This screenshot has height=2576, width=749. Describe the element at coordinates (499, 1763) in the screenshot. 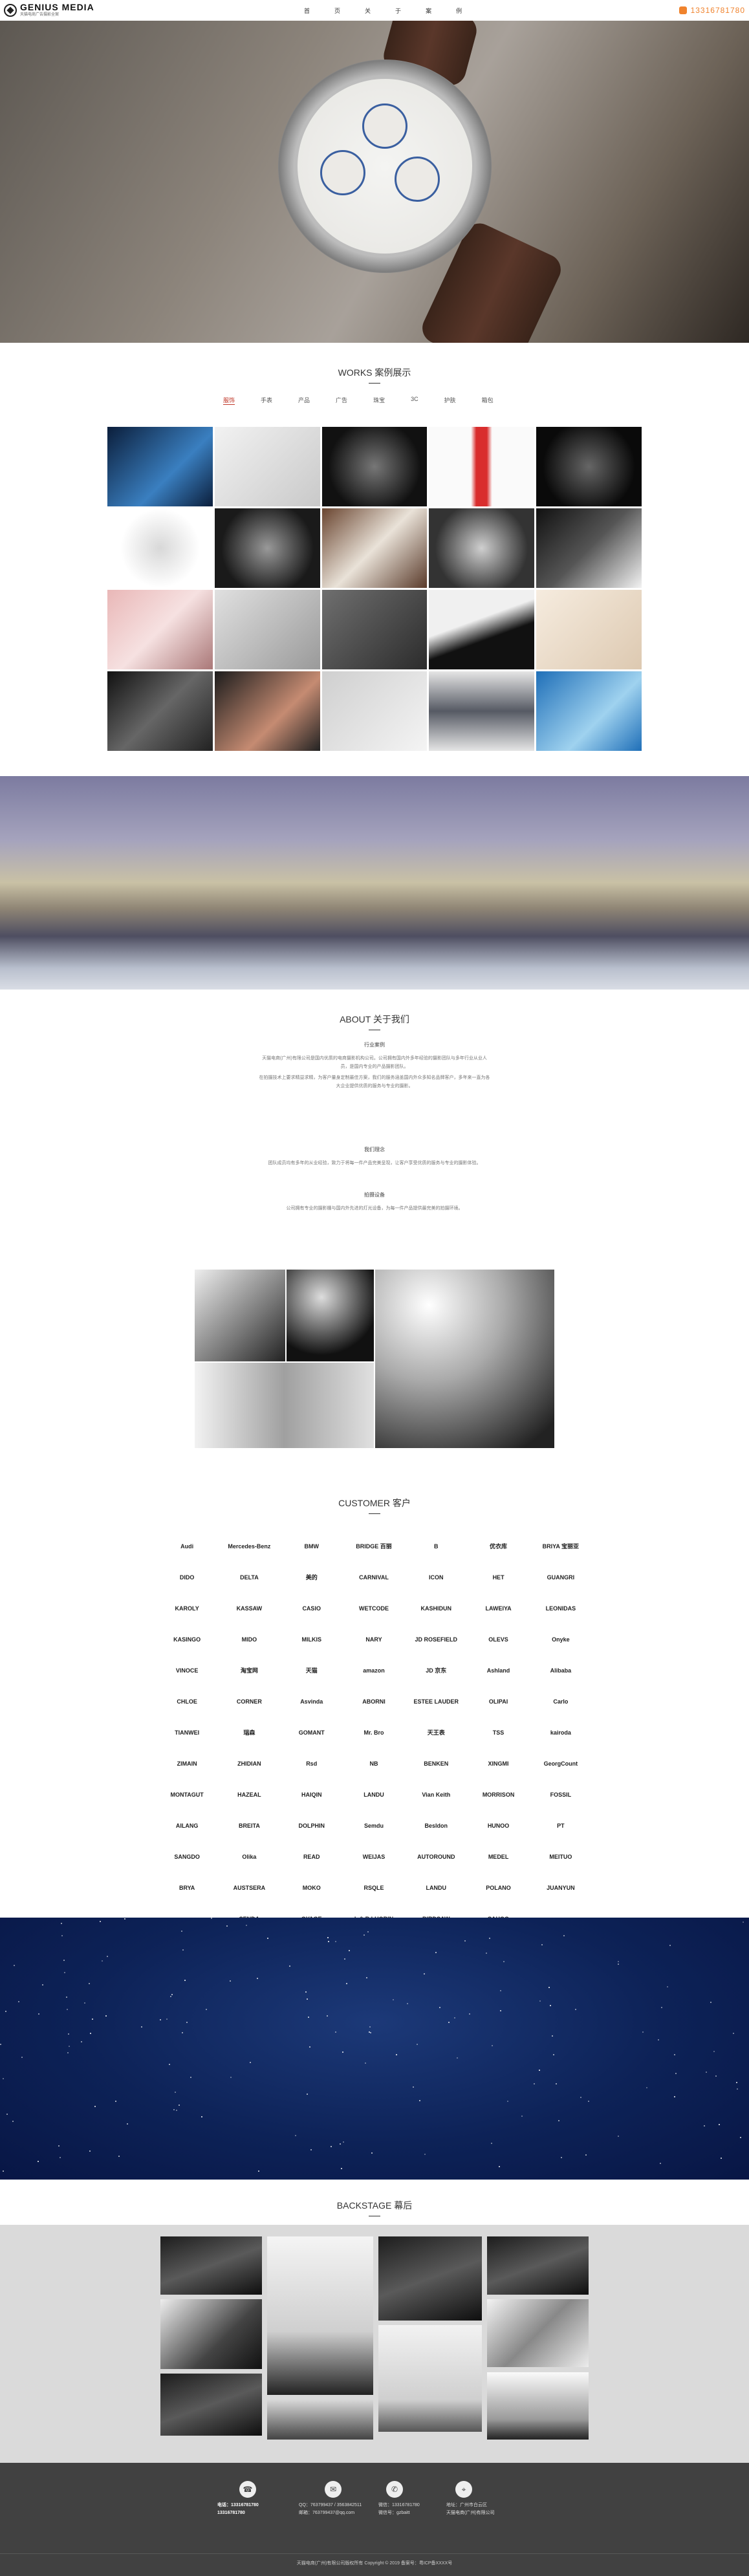

I see `customer-logo: XINGMI` at that location.